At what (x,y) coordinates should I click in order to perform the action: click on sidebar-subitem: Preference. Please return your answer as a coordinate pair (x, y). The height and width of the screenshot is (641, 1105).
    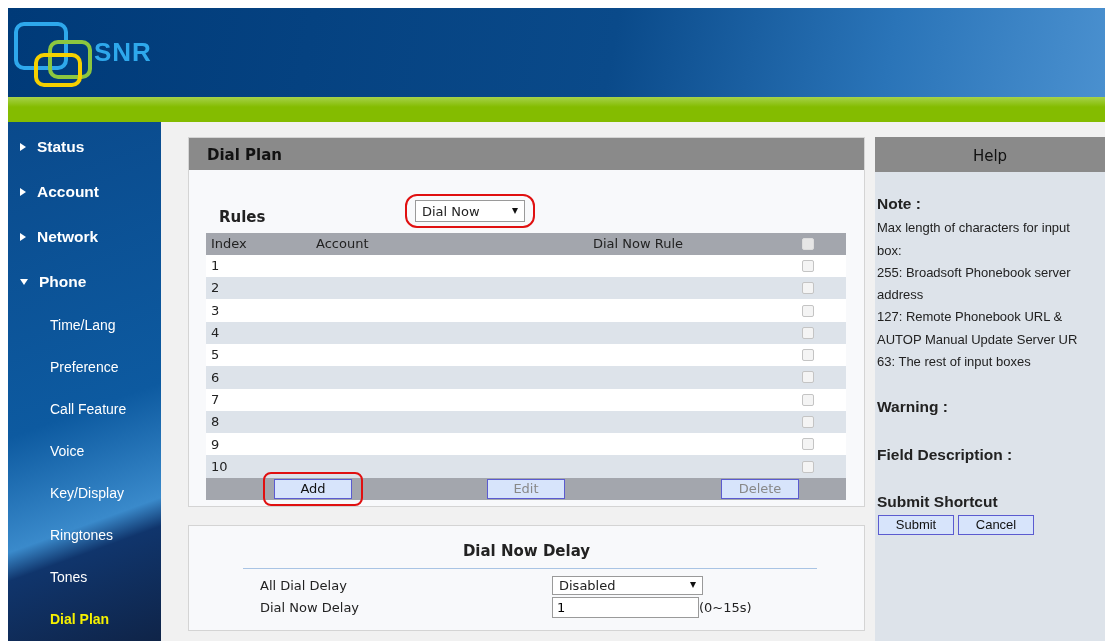
    Looking at the image, I should click on (84, 367).